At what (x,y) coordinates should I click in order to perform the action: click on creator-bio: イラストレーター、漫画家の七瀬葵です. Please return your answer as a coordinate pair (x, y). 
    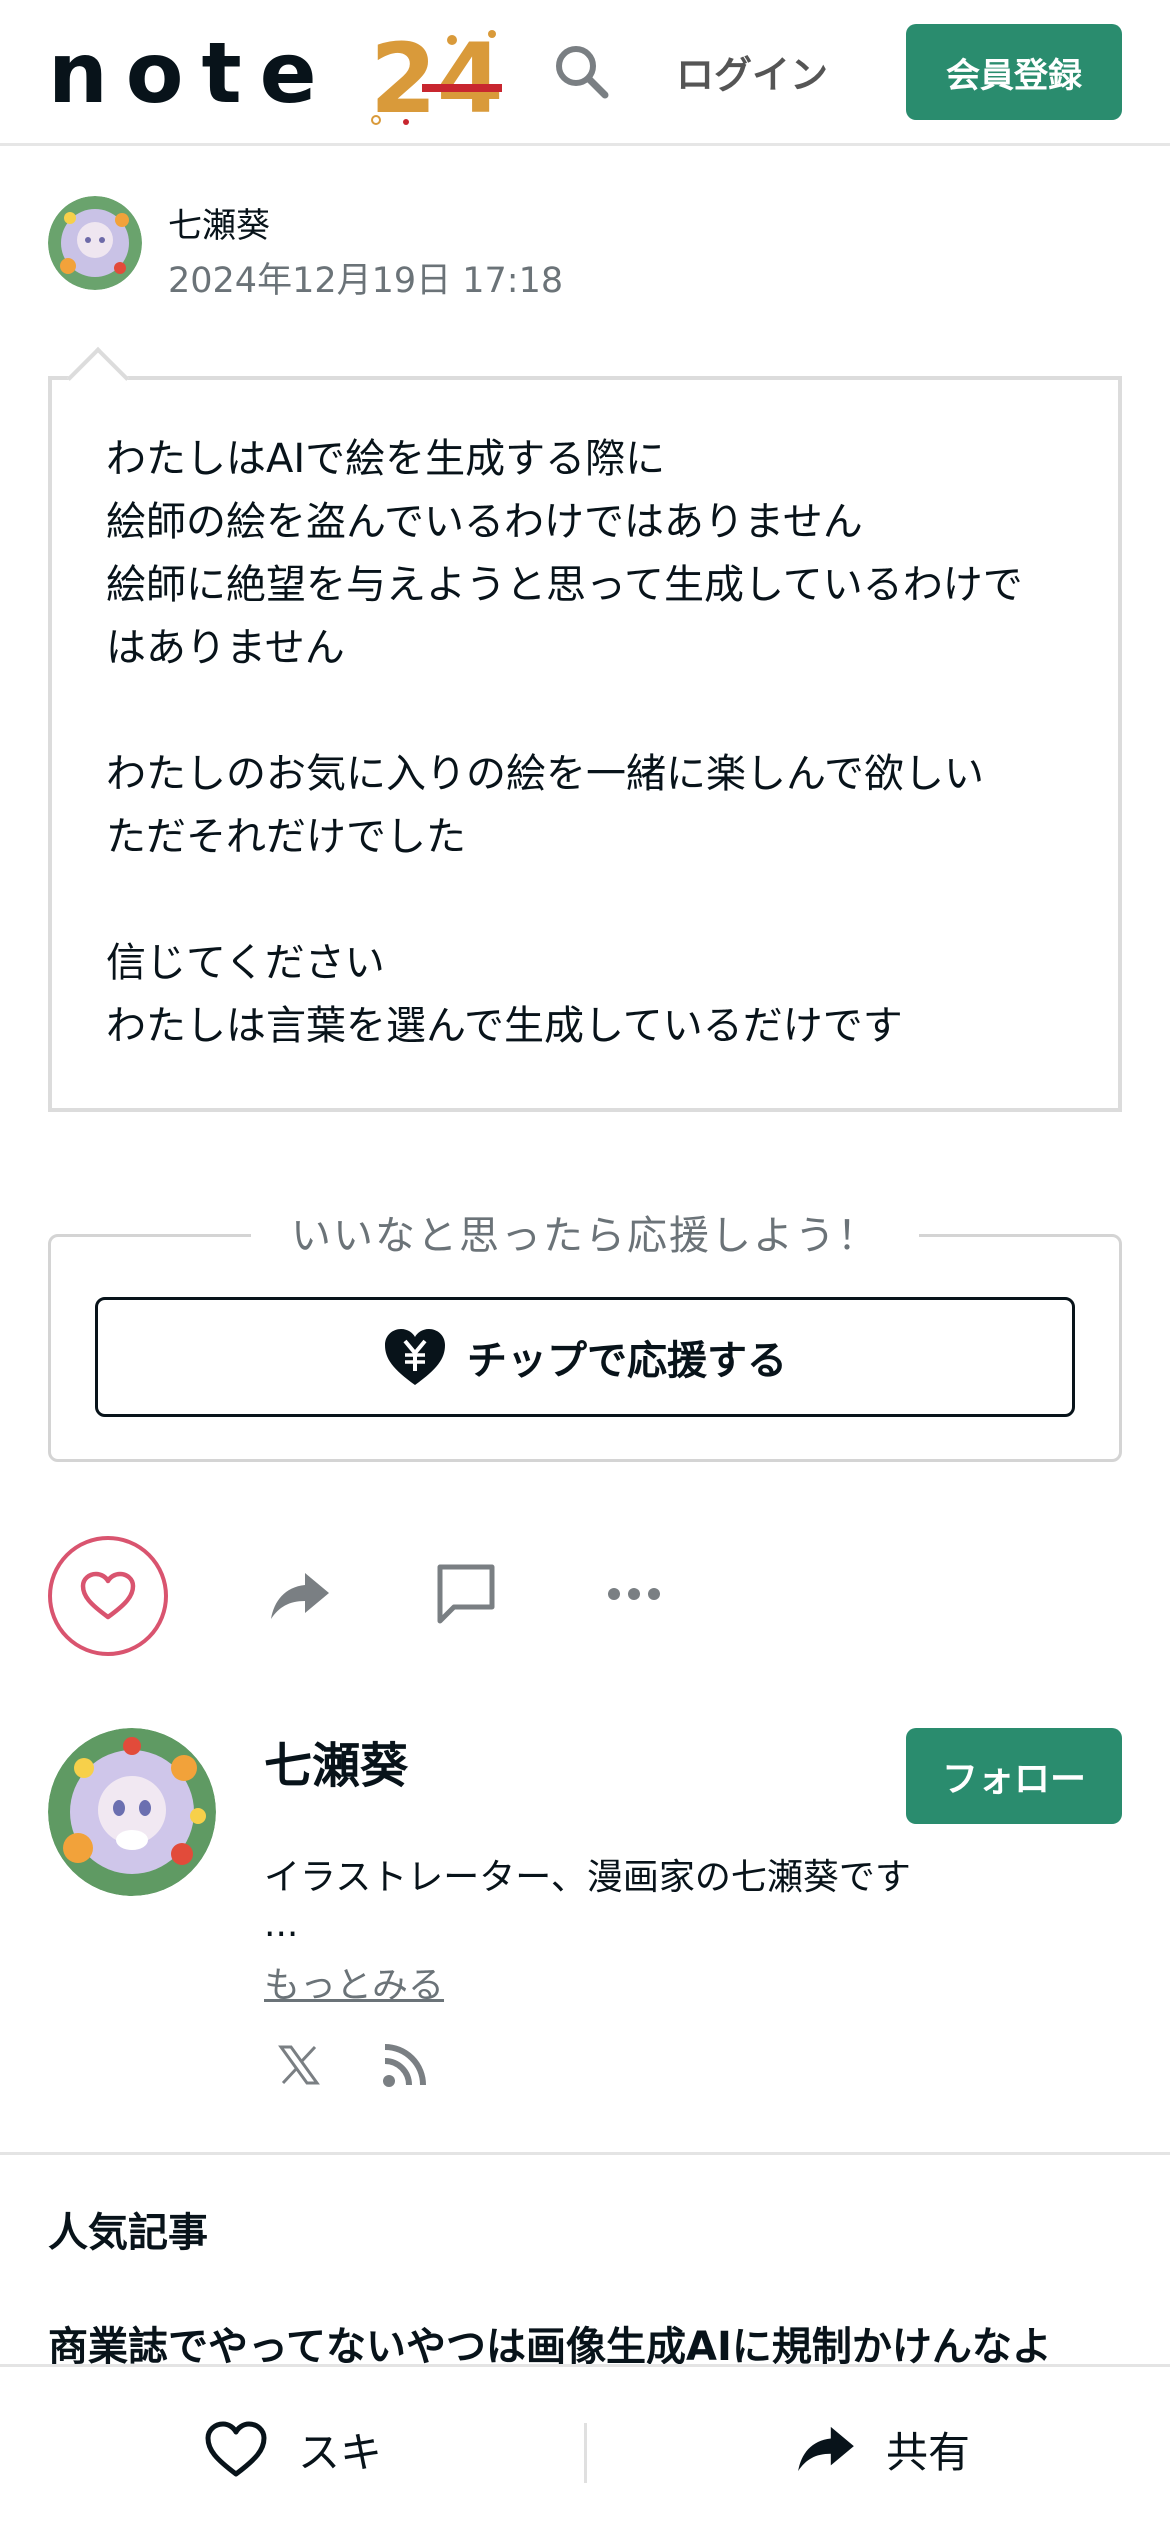
    Looking at the image, I should click on (587, 1877).